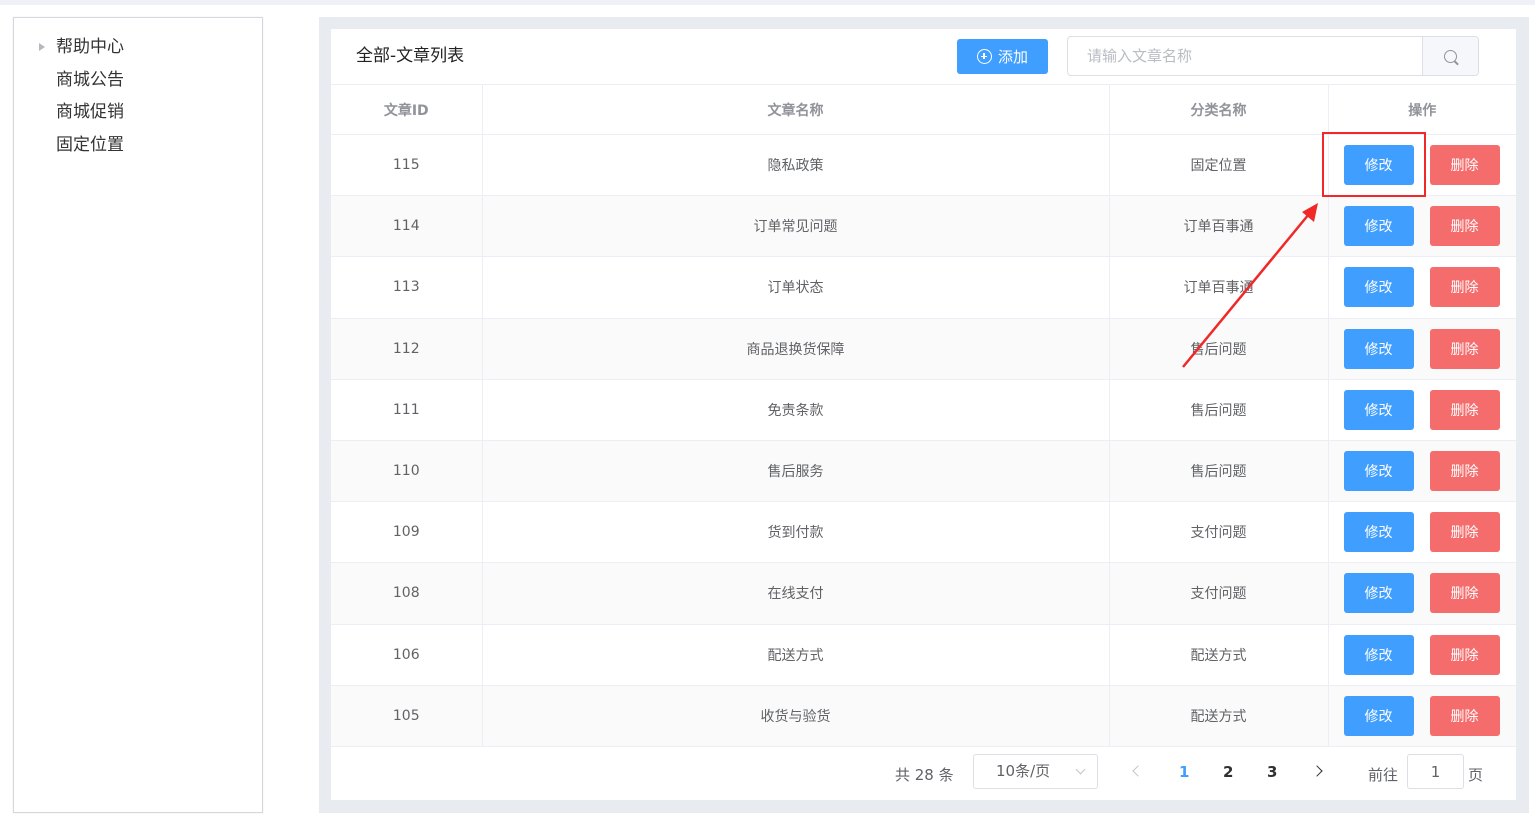 The width and height of the screenshot is (1535, 821). I want to click on chevron-down-icon, so click(1080, 769).